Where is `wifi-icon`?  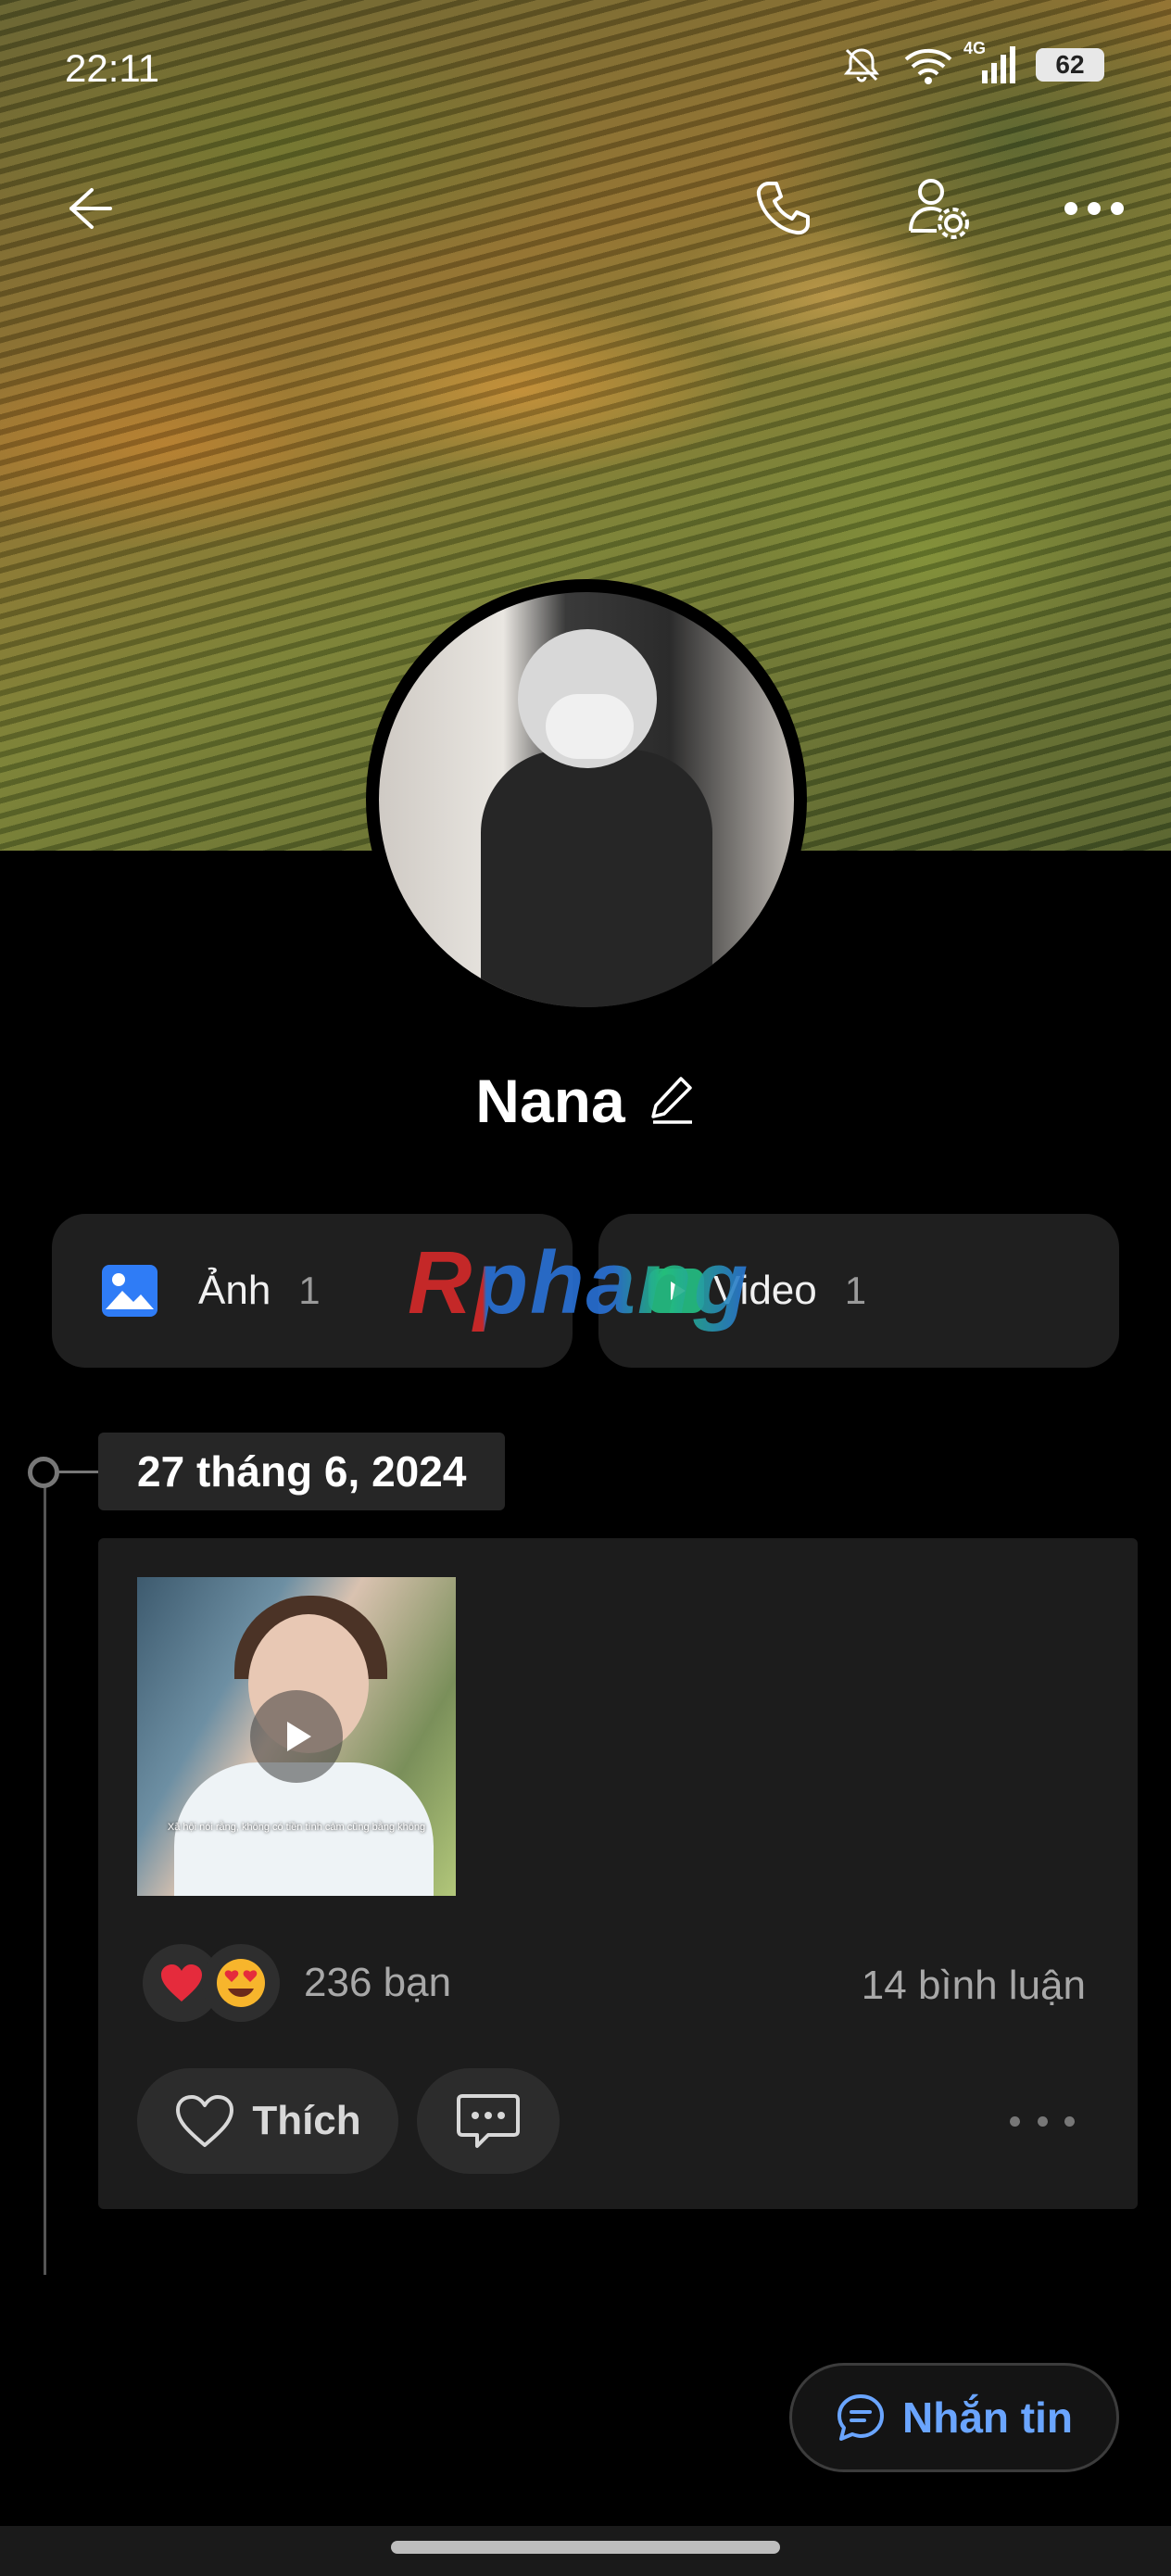 wifi-icon is located at coordinates (927, 64).